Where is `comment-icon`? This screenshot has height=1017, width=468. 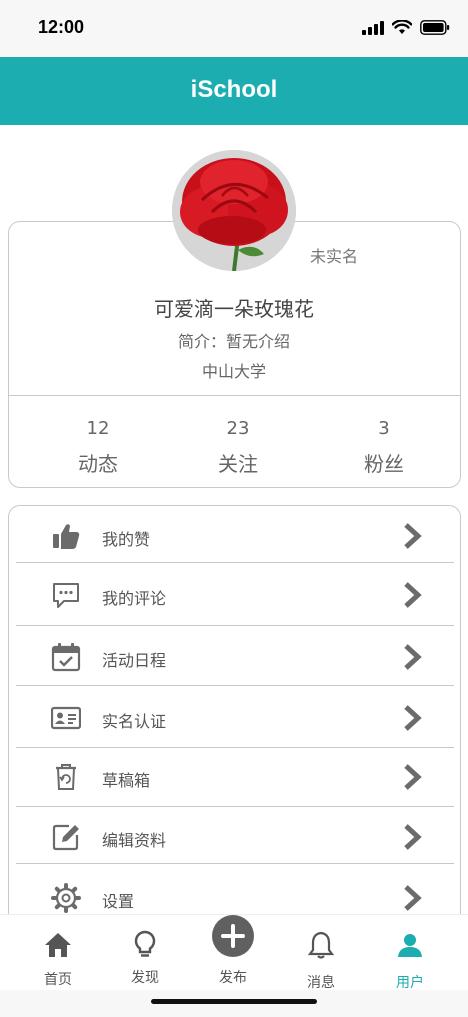 comment-icon is located at coordinates (66, 595).